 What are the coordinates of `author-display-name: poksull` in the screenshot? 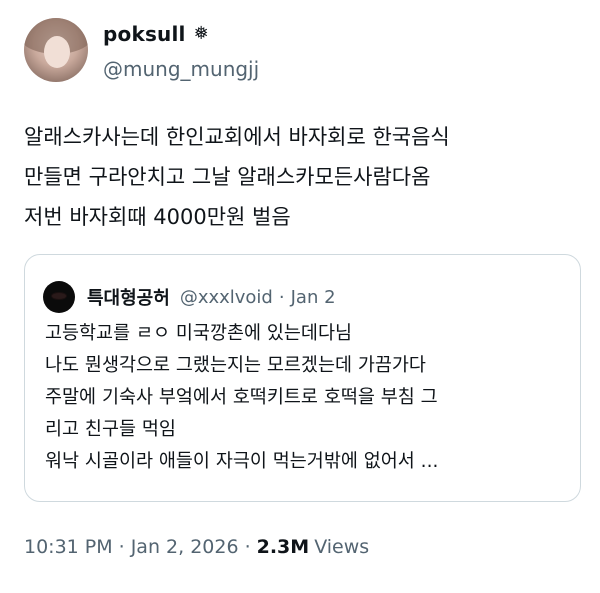 It's located at (144, 34).